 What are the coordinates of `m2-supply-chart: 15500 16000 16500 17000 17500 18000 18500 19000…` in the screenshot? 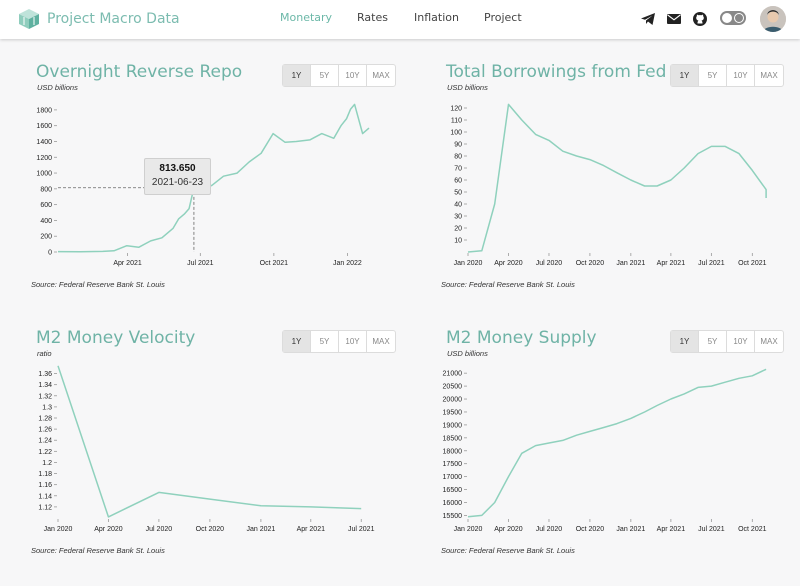 It's located at (617, 450).